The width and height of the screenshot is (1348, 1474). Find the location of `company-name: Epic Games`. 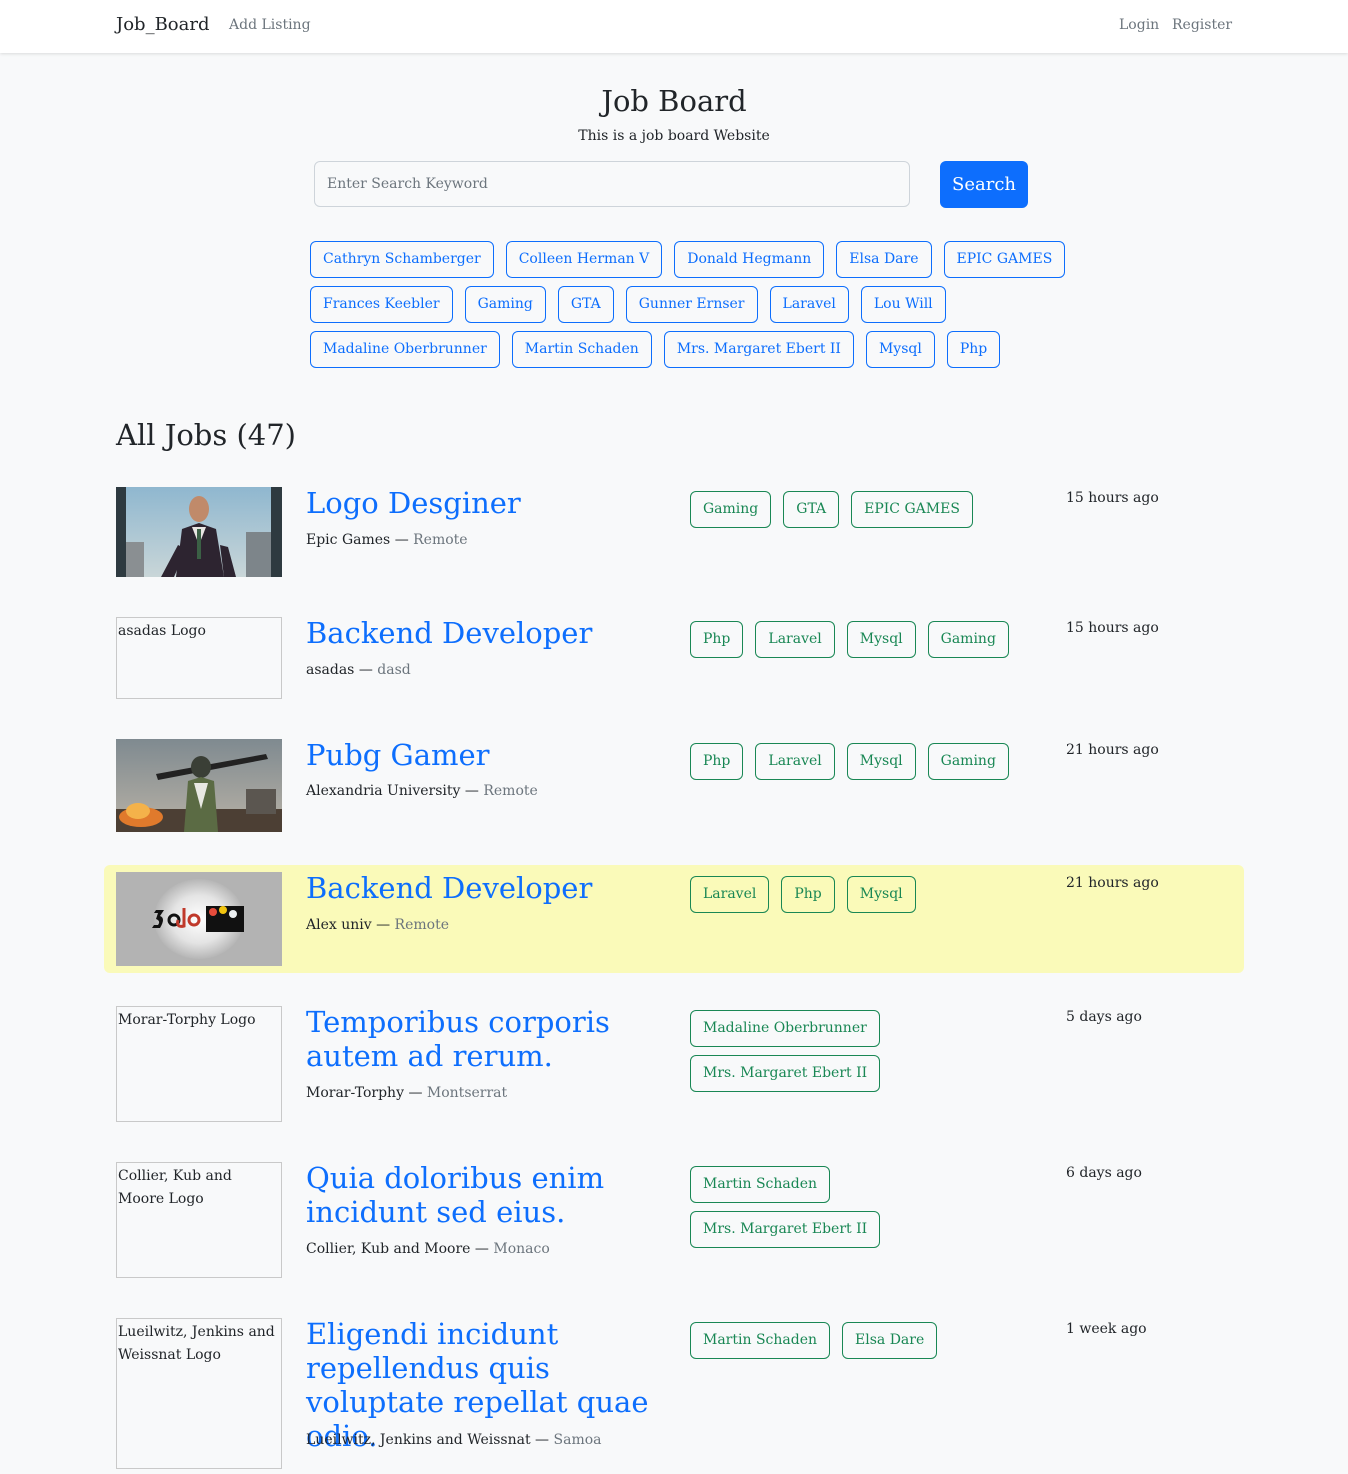

company-name: Epic Games is located at coordinates (348, 540).